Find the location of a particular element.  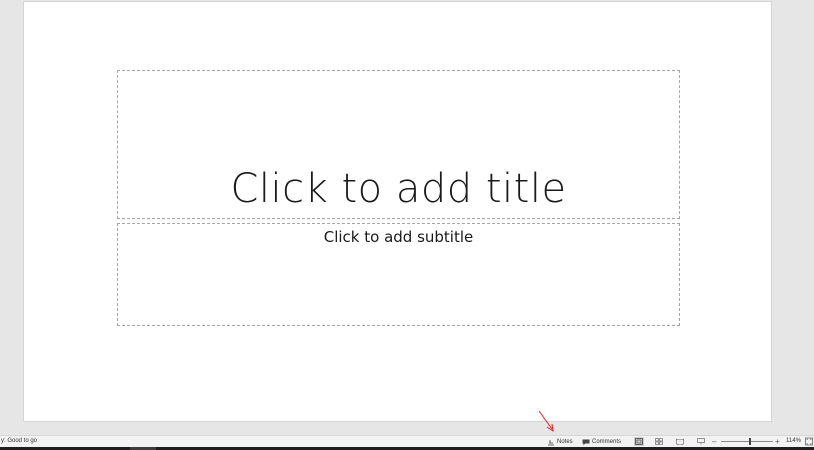

comments-button: Comments is located at coordinates (601, 442).